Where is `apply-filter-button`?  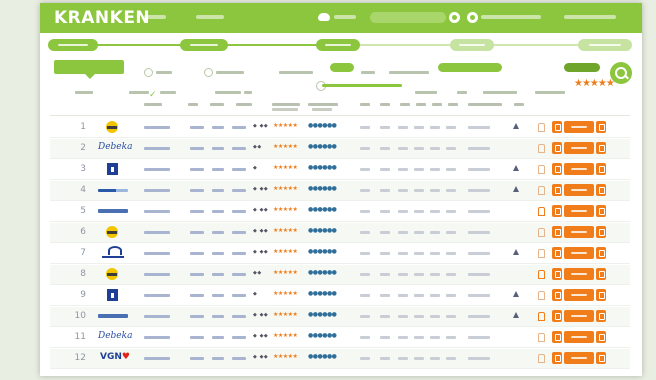
apply-filter-button is located at coordinates (582, 67).